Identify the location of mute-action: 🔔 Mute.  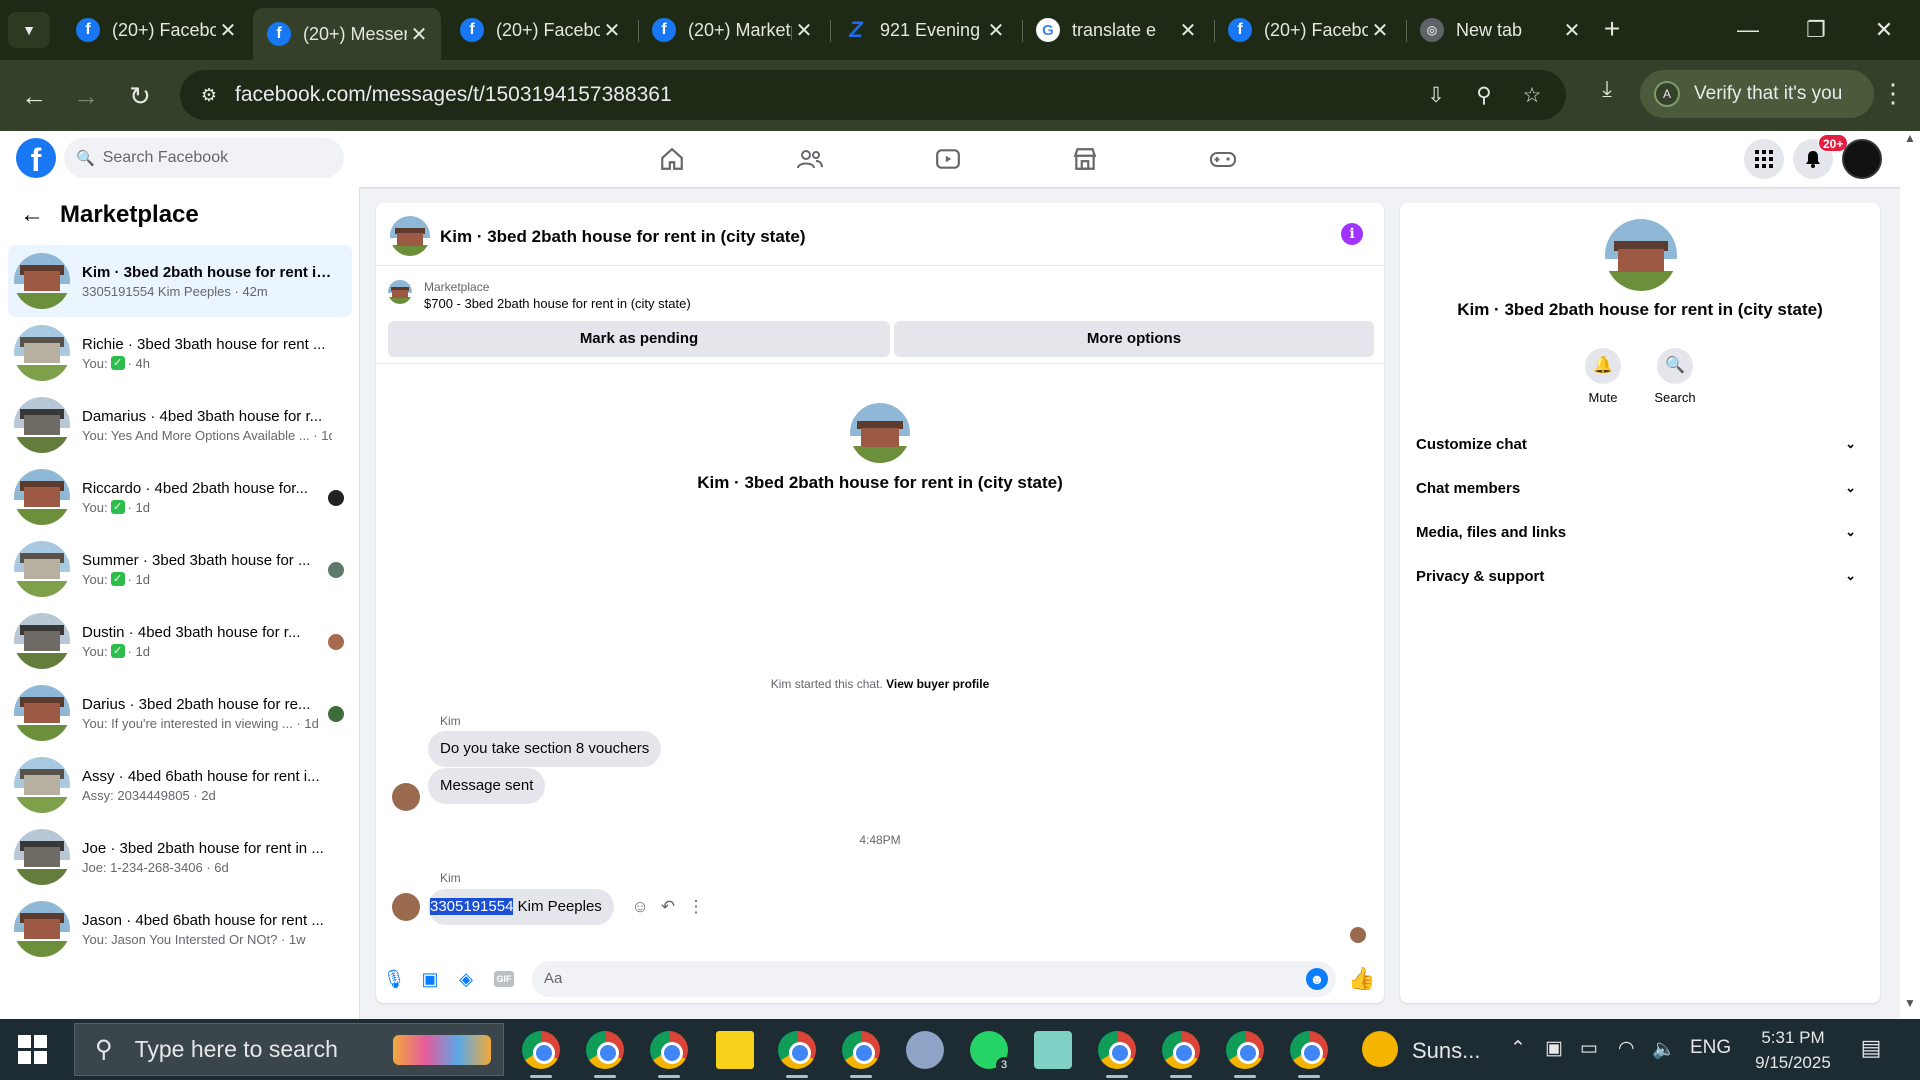
(1603, 376).